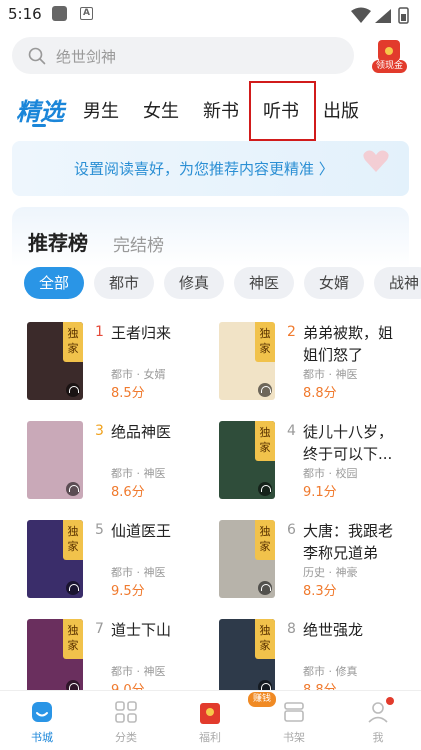 The image size is (421, 750). Describe the element at coordinates (86, 13) in the screenshot. I see `app-notification-icon: A` at that location.